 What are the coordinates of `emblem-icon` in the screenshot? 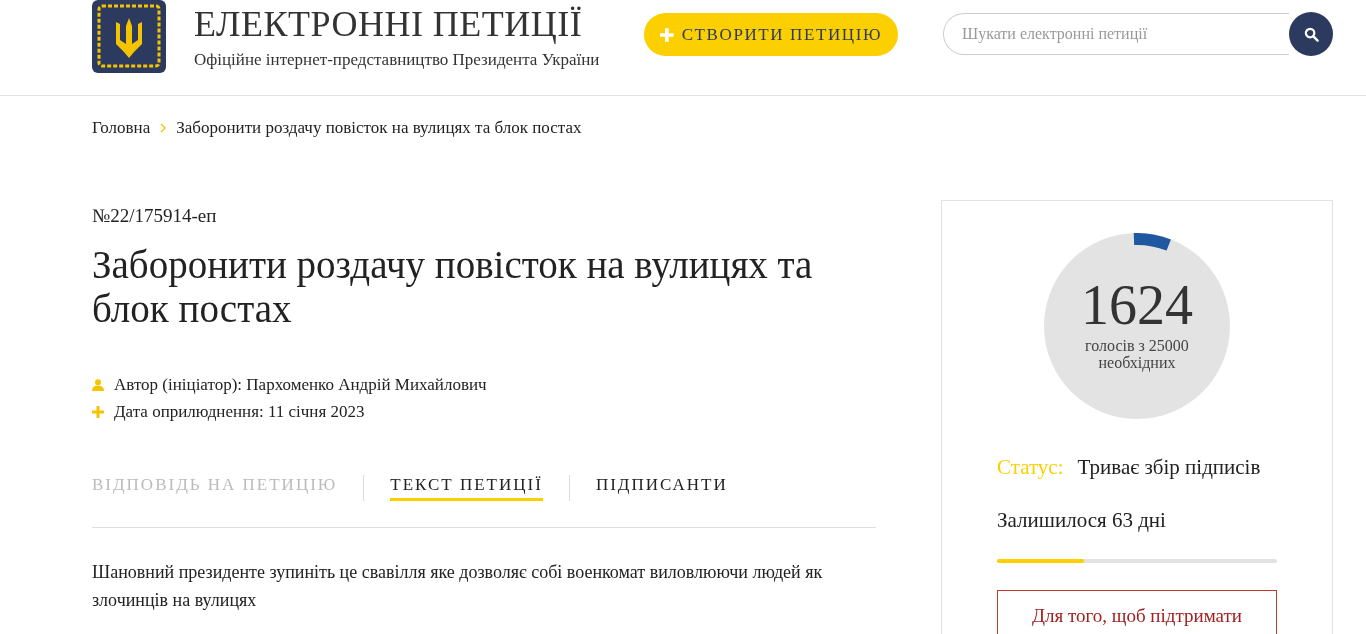 It's located at (129, 36).